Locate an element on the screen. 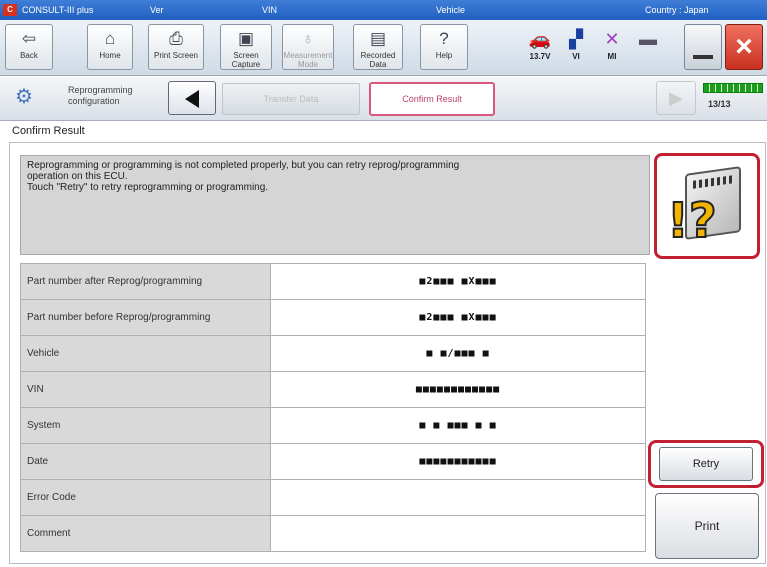  progress-indicator is located at coordinates (733, 88).